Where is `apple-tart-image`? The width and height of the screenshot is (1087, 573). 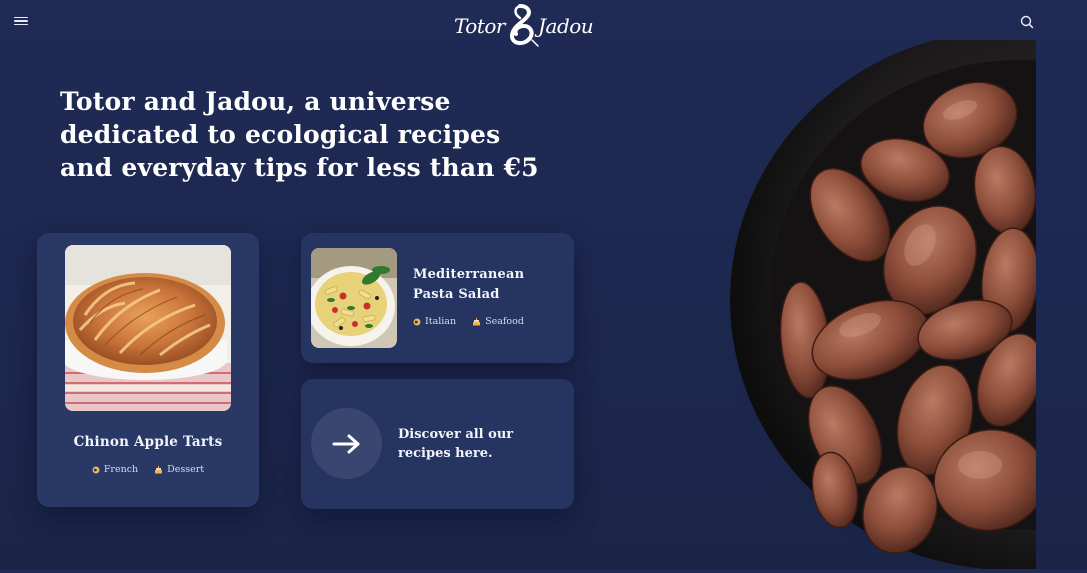
apple-tart-image is located at coordinates (148, 328).